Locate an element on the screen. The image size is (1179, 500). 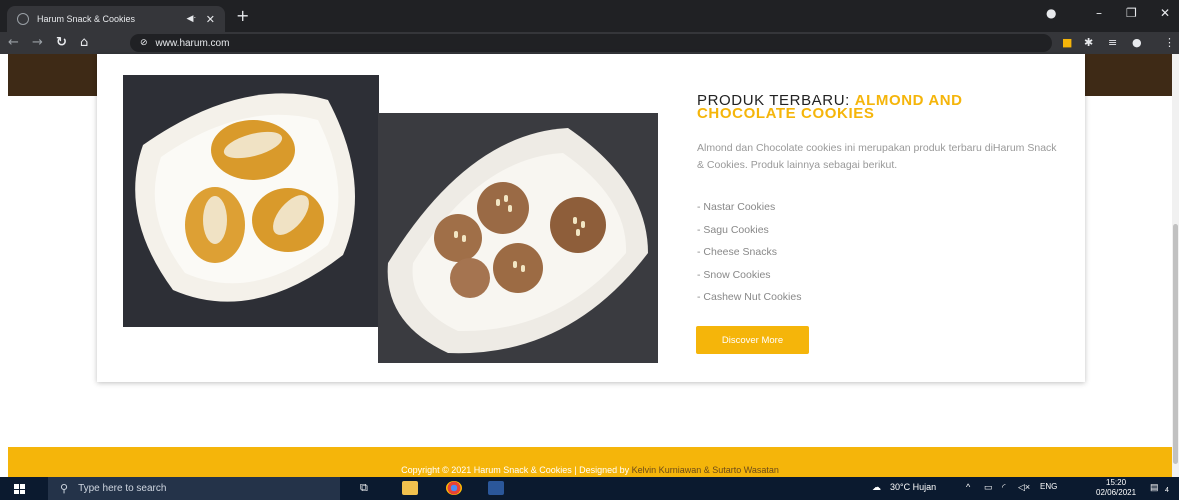
taskbar-search-input: ⚲ Type here to search is located at coordinates (194, 488).